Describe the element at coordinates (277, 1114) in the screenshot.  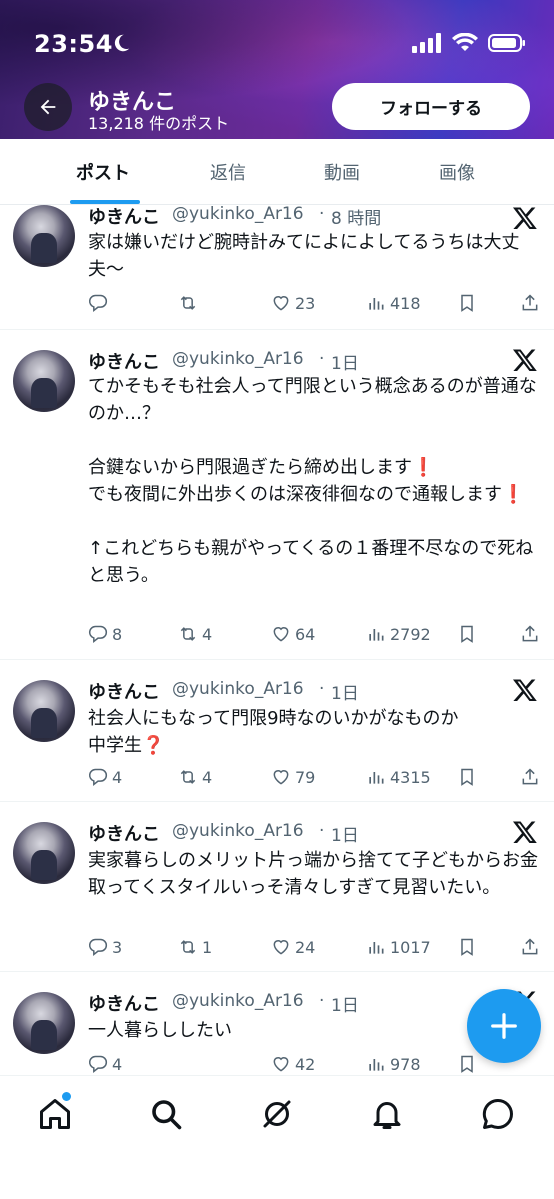
I see `grok-icon` at that location.